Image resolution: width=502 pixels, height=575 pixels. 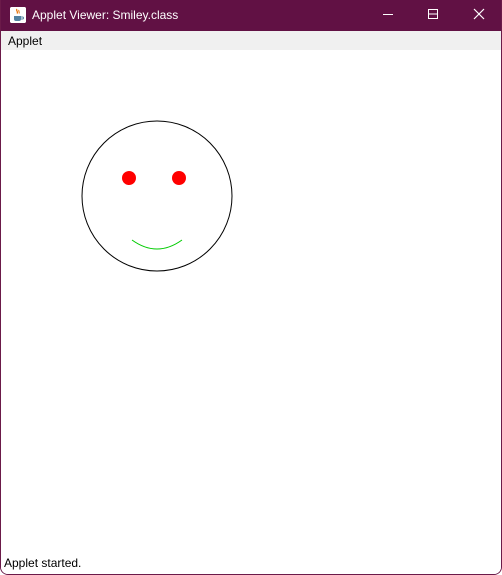 I want to click on left-eye, so click(x=129, y=178).